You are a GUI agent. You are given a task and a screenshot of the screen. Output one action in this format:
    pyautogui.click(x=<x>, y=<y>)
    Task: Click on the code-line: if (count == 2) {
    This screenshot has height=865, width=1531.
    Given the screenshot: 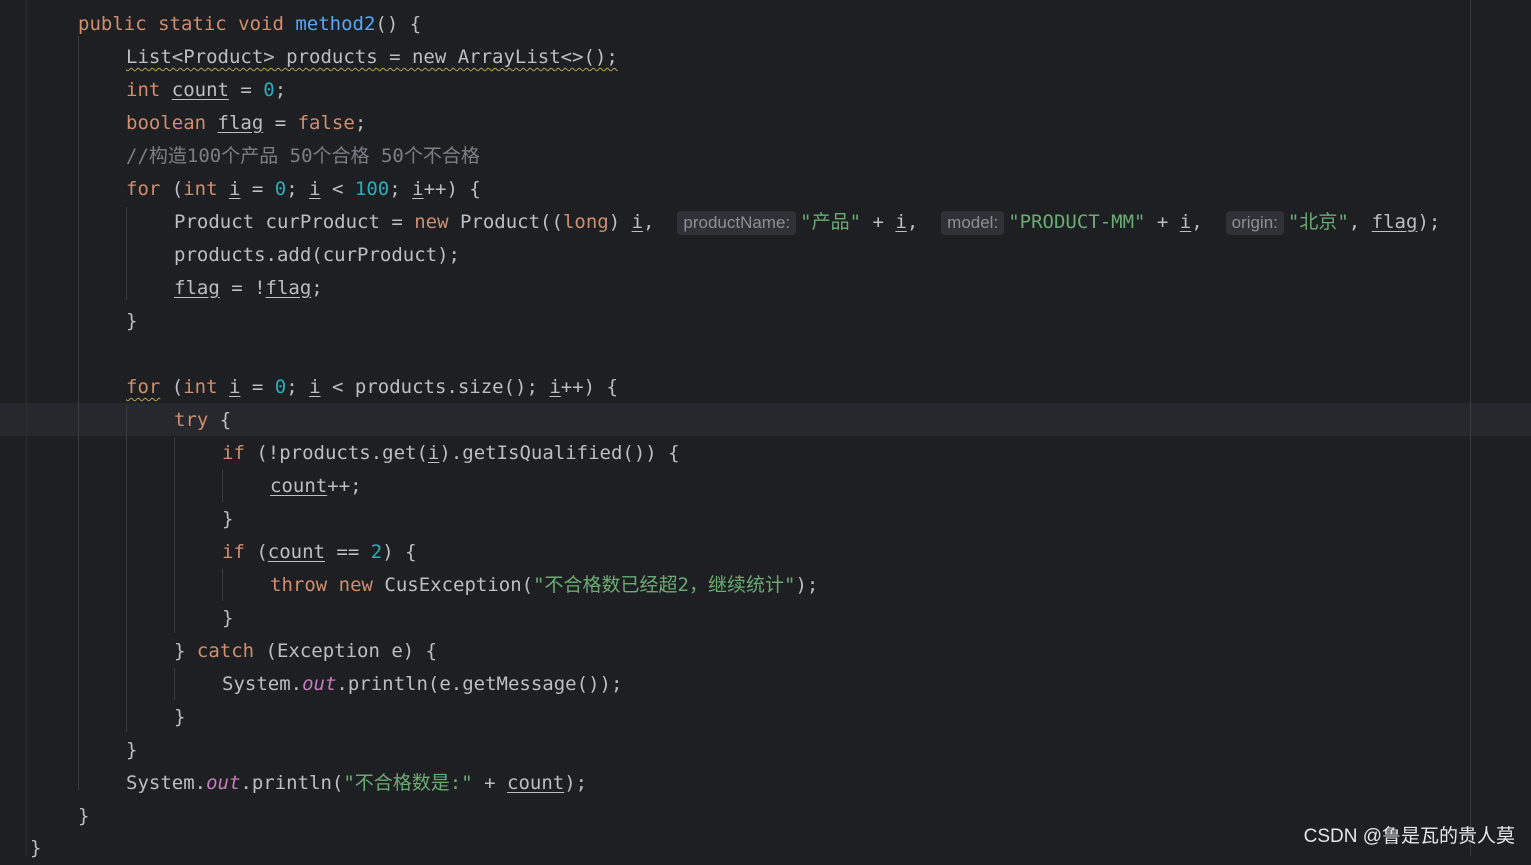 What is the action you would take?
    pyautogui.click(x=319, y=552)
    